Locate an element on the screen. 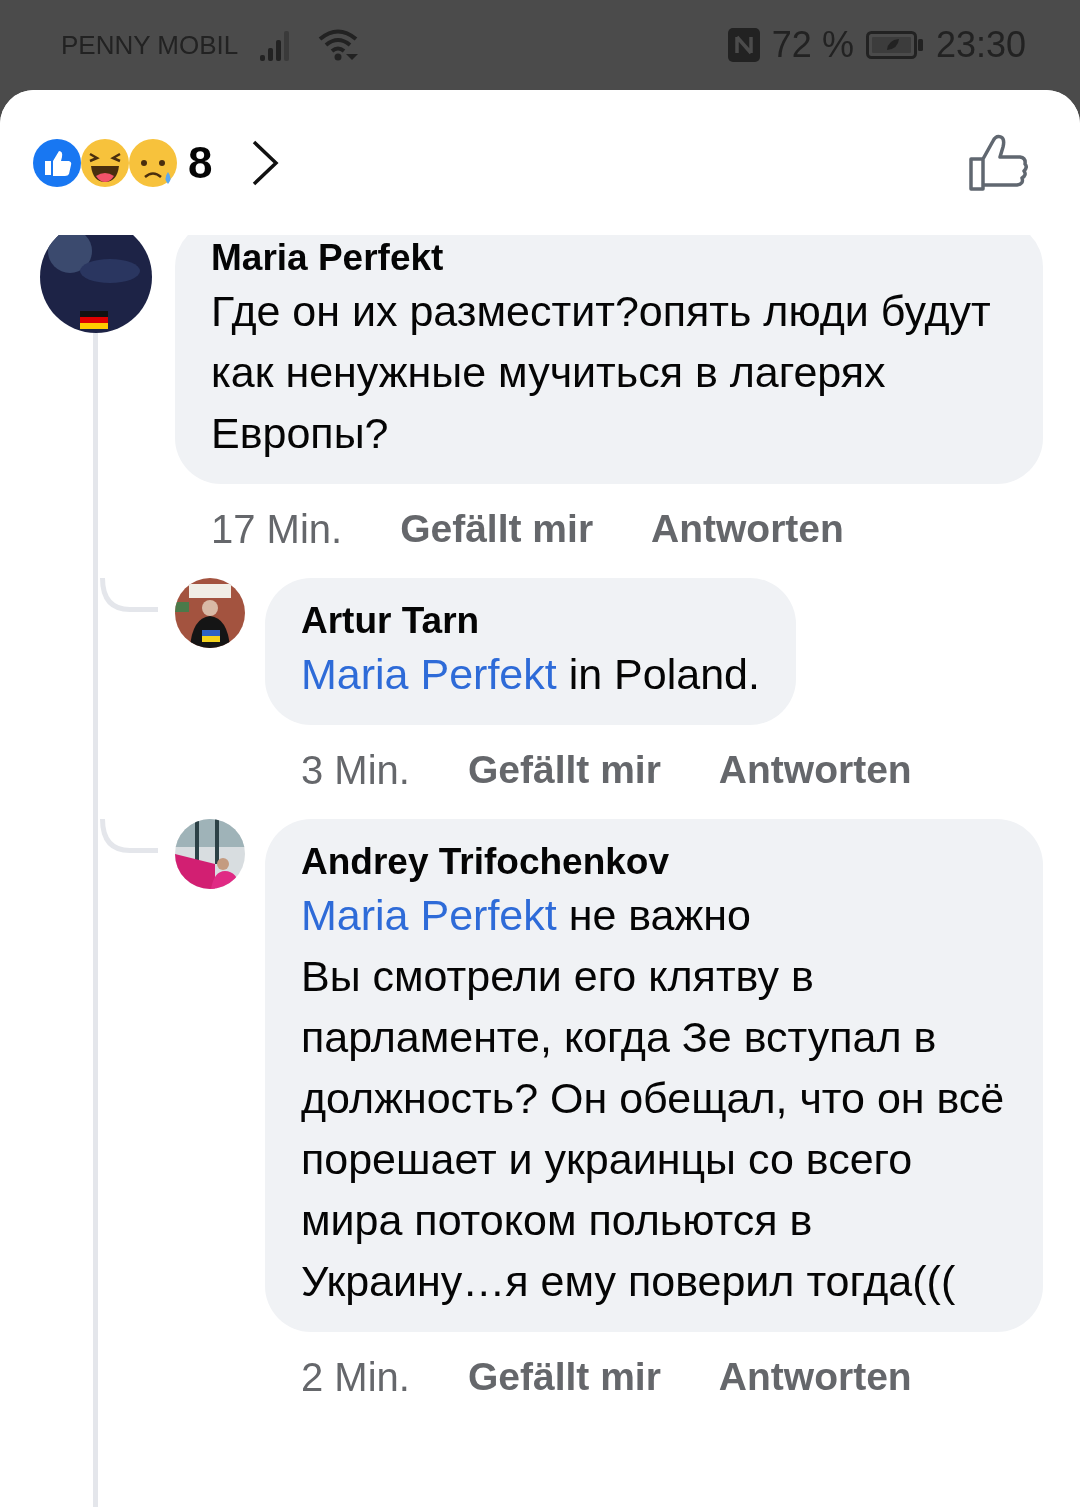  like-icon is located at coordinates (999, 162).